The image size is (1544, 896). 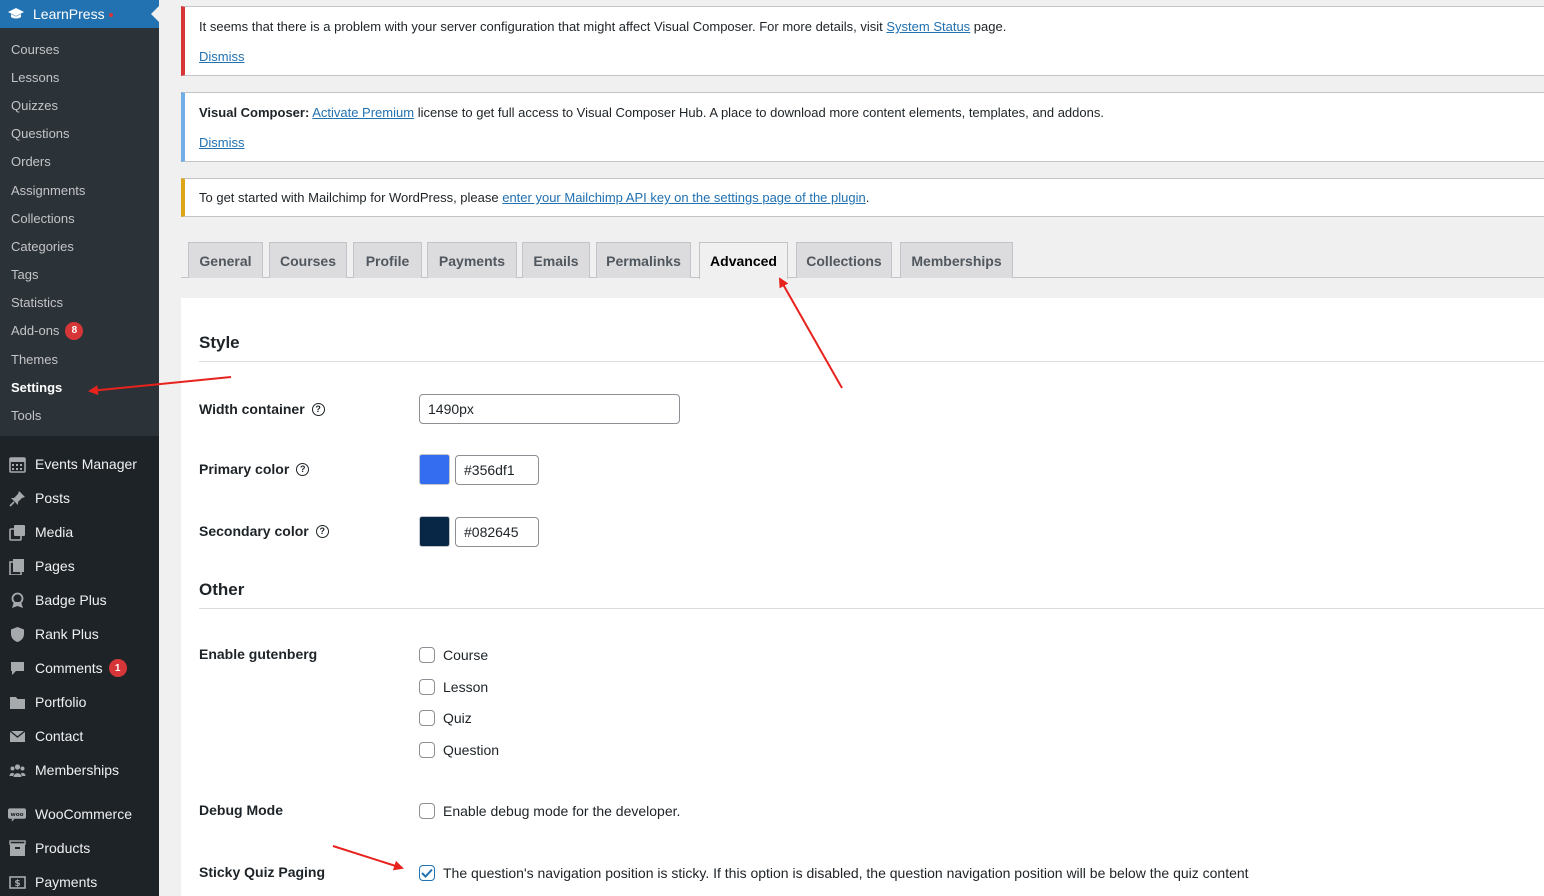 I want to click on menu-label: Pages, so click(x=55, y=566).